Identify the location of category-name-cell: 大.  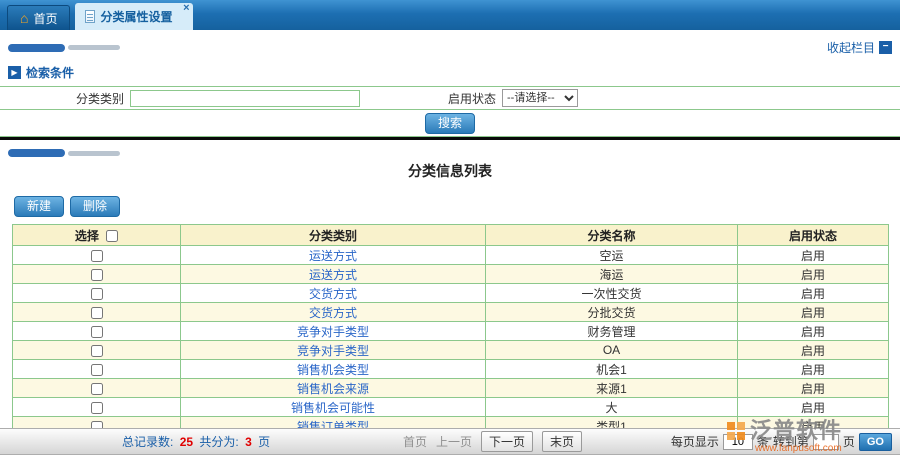
(611, 407).